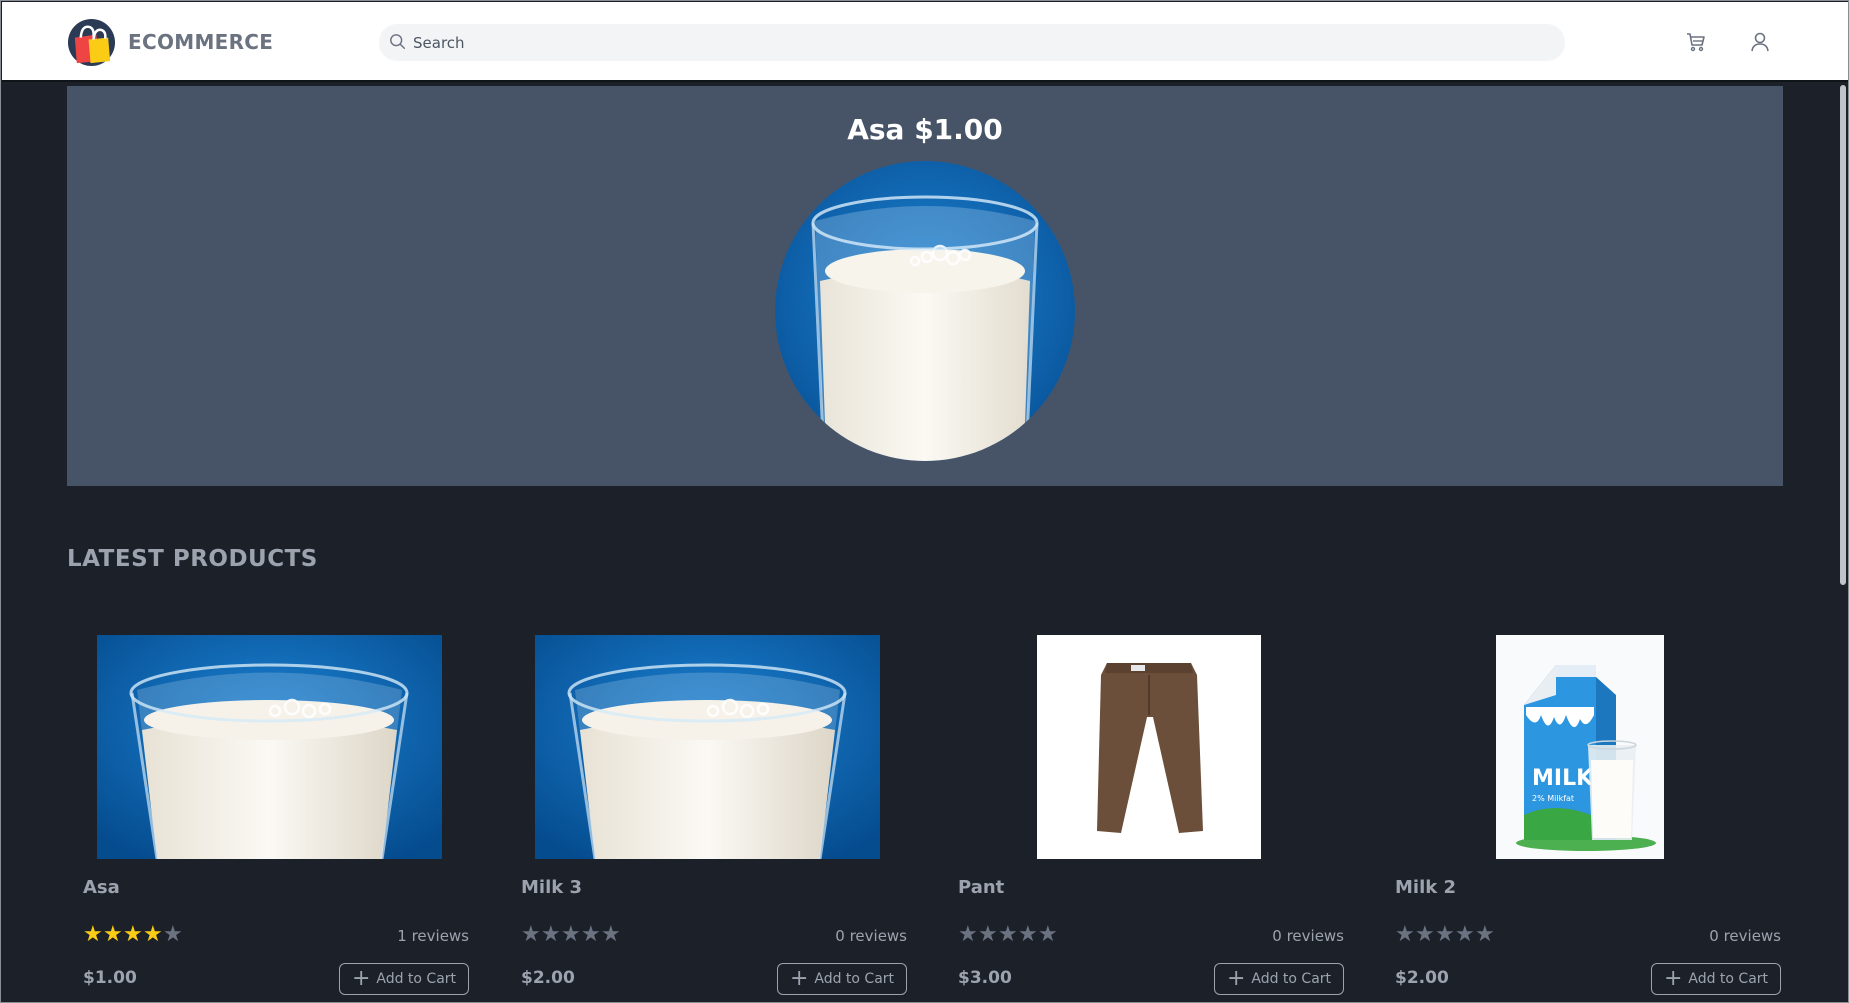 This screenshot has height=1003, width=1849. What do you see at coordinates (398, 42) in the screenshot?
I see `search-icon` at bounding box center [398, 42].